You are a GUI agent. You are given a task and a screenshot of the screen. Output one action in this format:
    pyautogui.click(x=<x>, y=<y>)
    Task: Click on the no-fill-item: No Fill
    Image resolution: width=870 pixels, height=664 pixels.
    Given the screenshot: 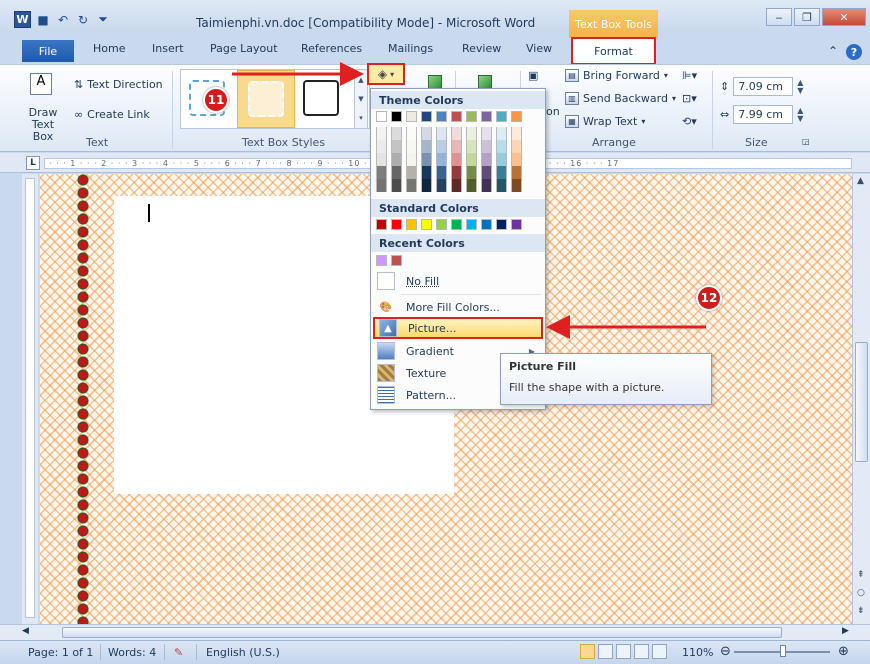 What is the action you would take?
    pyautogui.click(x=458, y=281)
    